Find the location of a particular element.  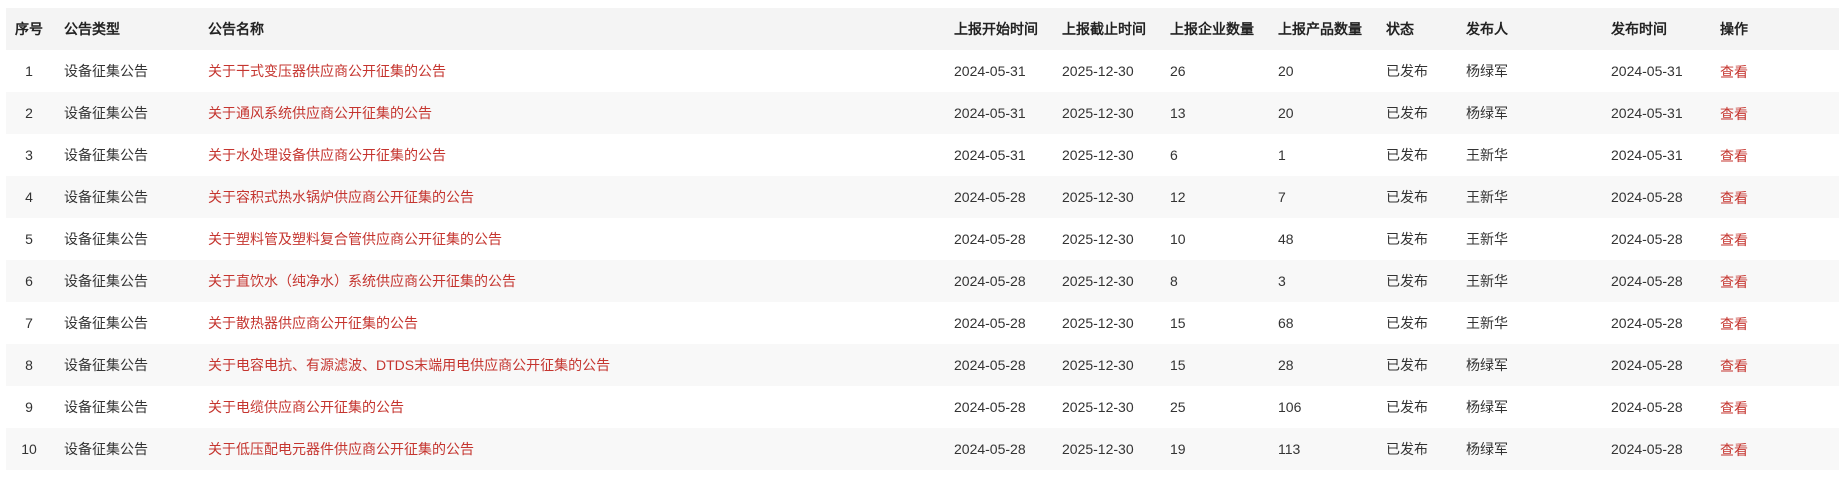

cell-product-count: 113 is located at coordinates (1289, 449).